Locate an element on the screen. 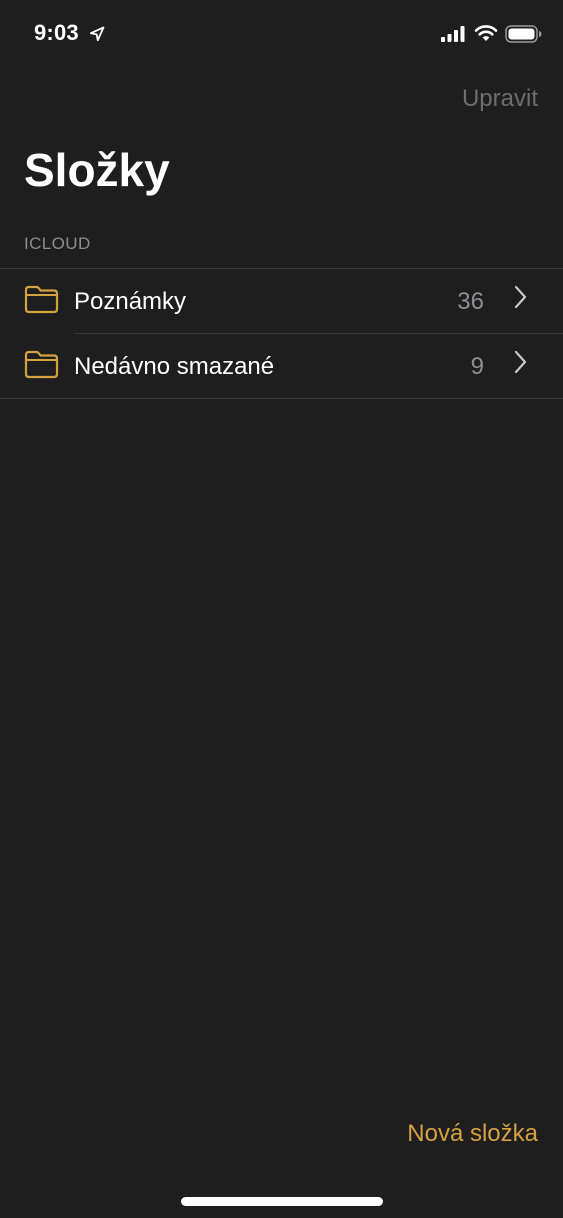  folder-list: Poznámky 36 Nedávno smazané 9 is located at coordinates (281, 333).